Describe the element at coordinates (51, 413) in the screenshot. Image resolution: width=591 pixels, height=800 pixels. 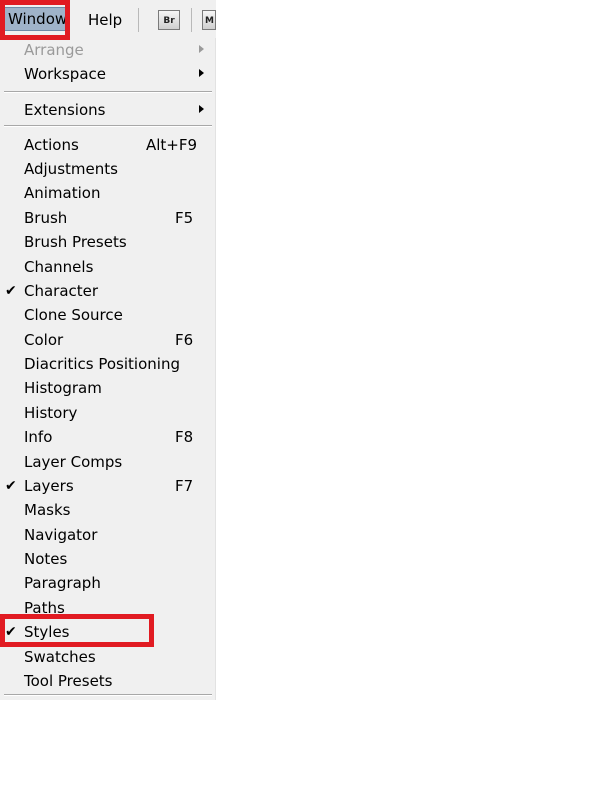
I see `menu-item-label: History` at that location.